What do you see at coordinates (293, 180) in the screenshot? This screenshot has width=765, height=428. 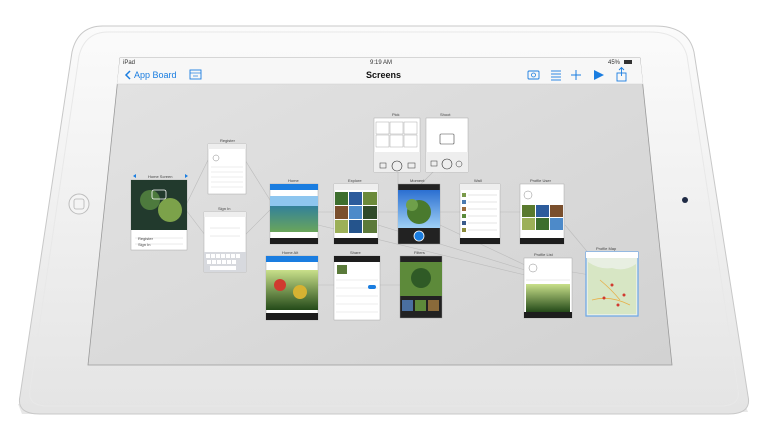 I see `label-home: Home` at bounding box center [293, 180].